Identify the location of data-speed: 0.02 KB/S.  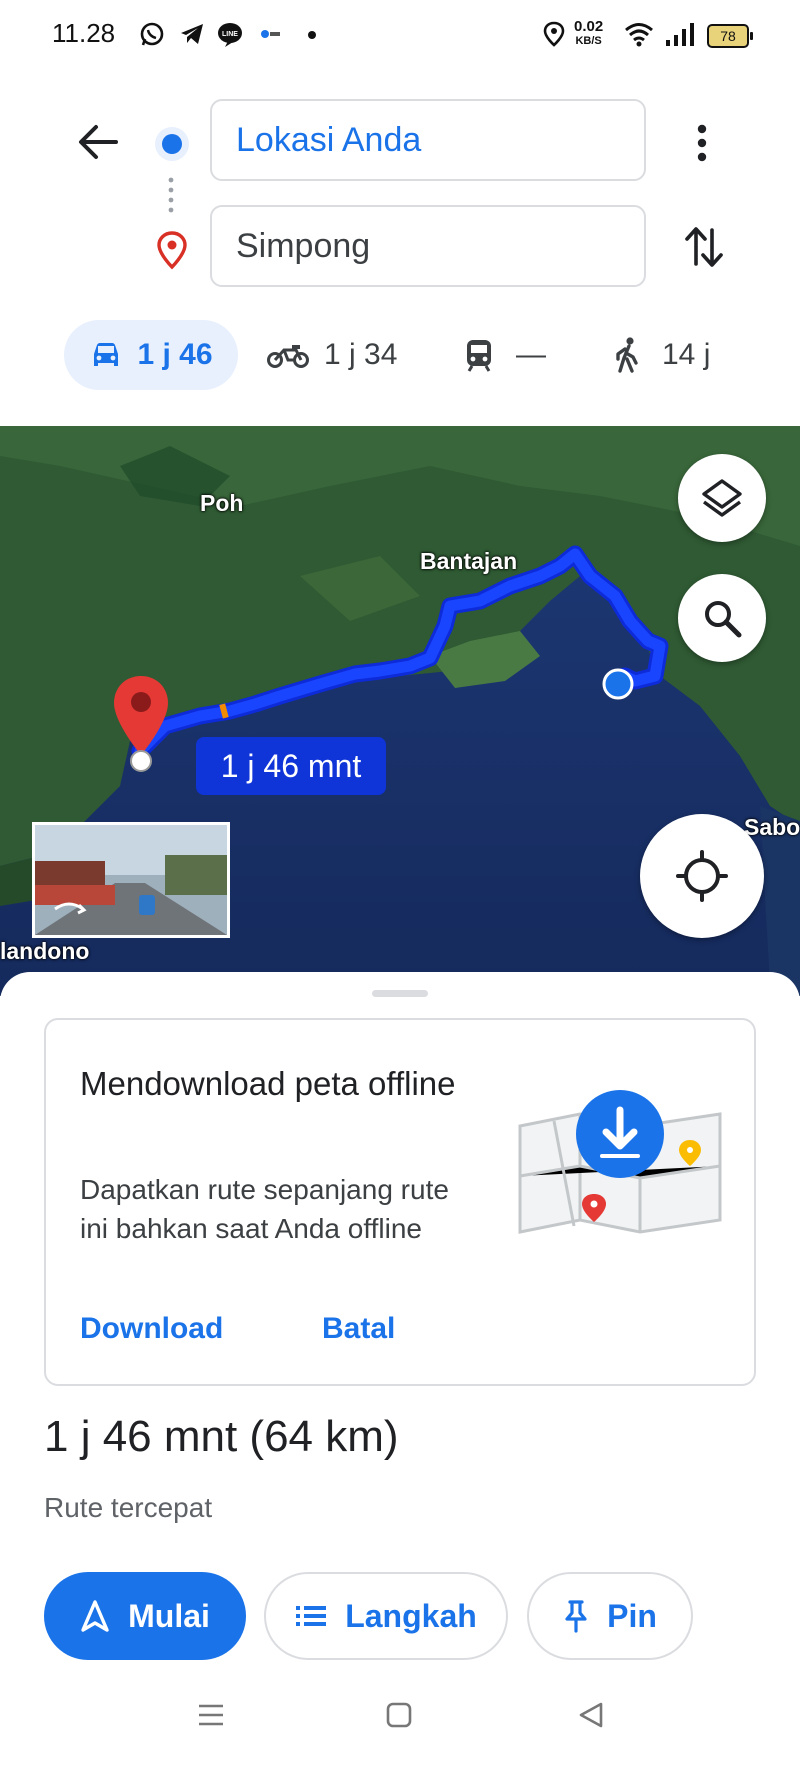
(589, 32).